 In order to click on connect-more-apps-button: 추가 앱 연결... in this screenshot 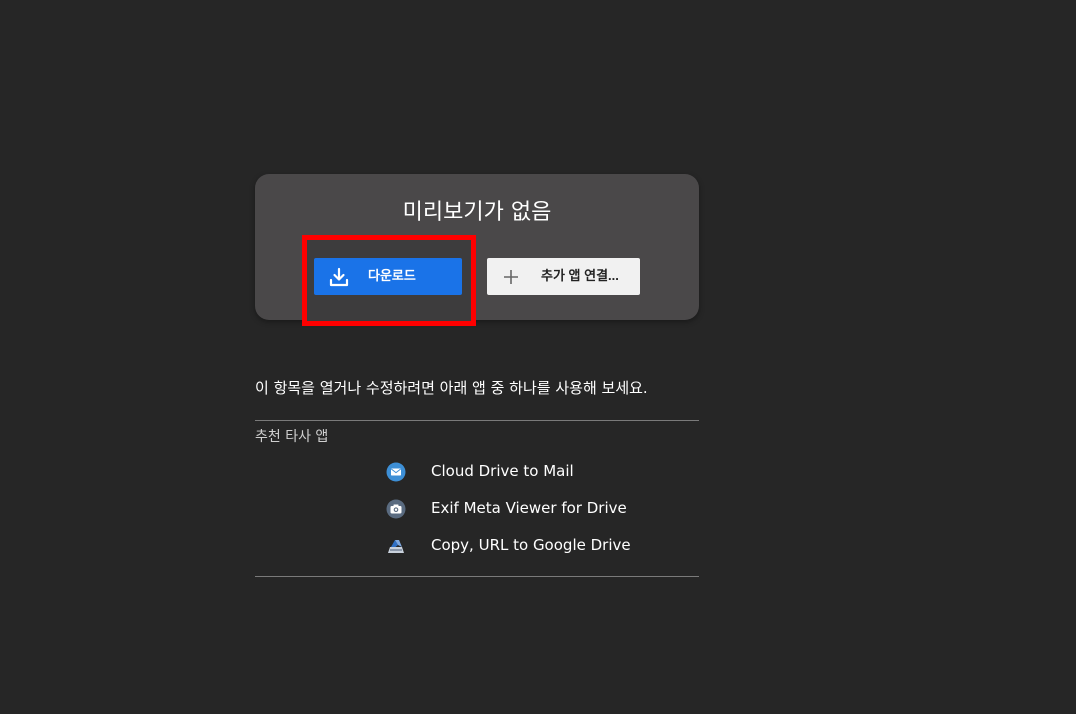, I will do `click(563, 276)`.